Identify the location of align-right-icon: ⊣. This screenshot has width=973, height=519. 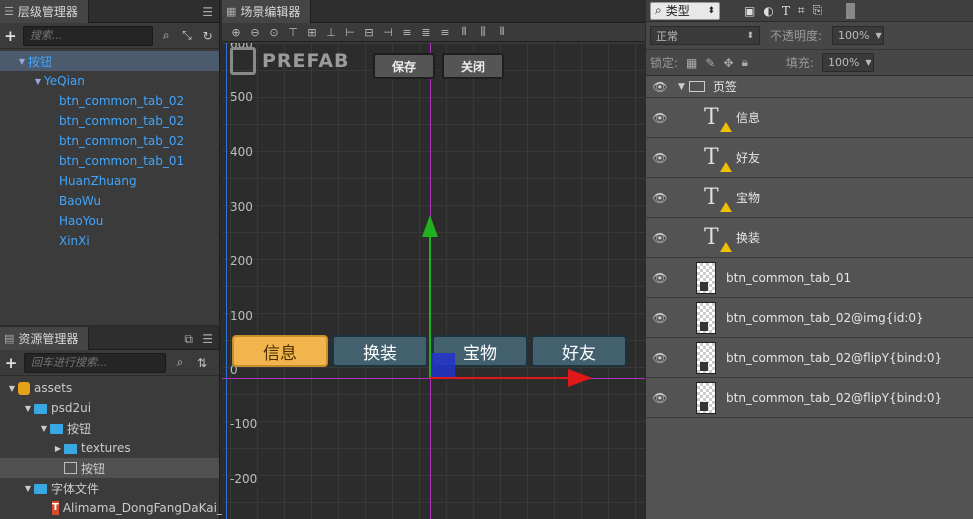
(388, 32).